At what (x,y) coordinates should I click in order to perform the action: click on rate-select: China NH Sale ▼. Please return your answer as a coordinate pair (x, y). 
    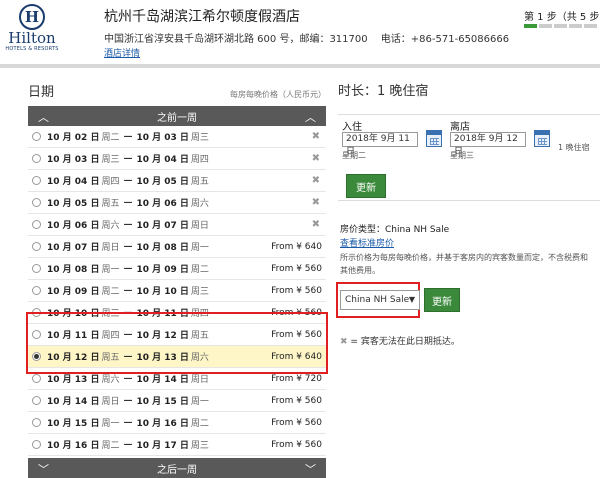
    Looking at the image, I should click on (380, 300).